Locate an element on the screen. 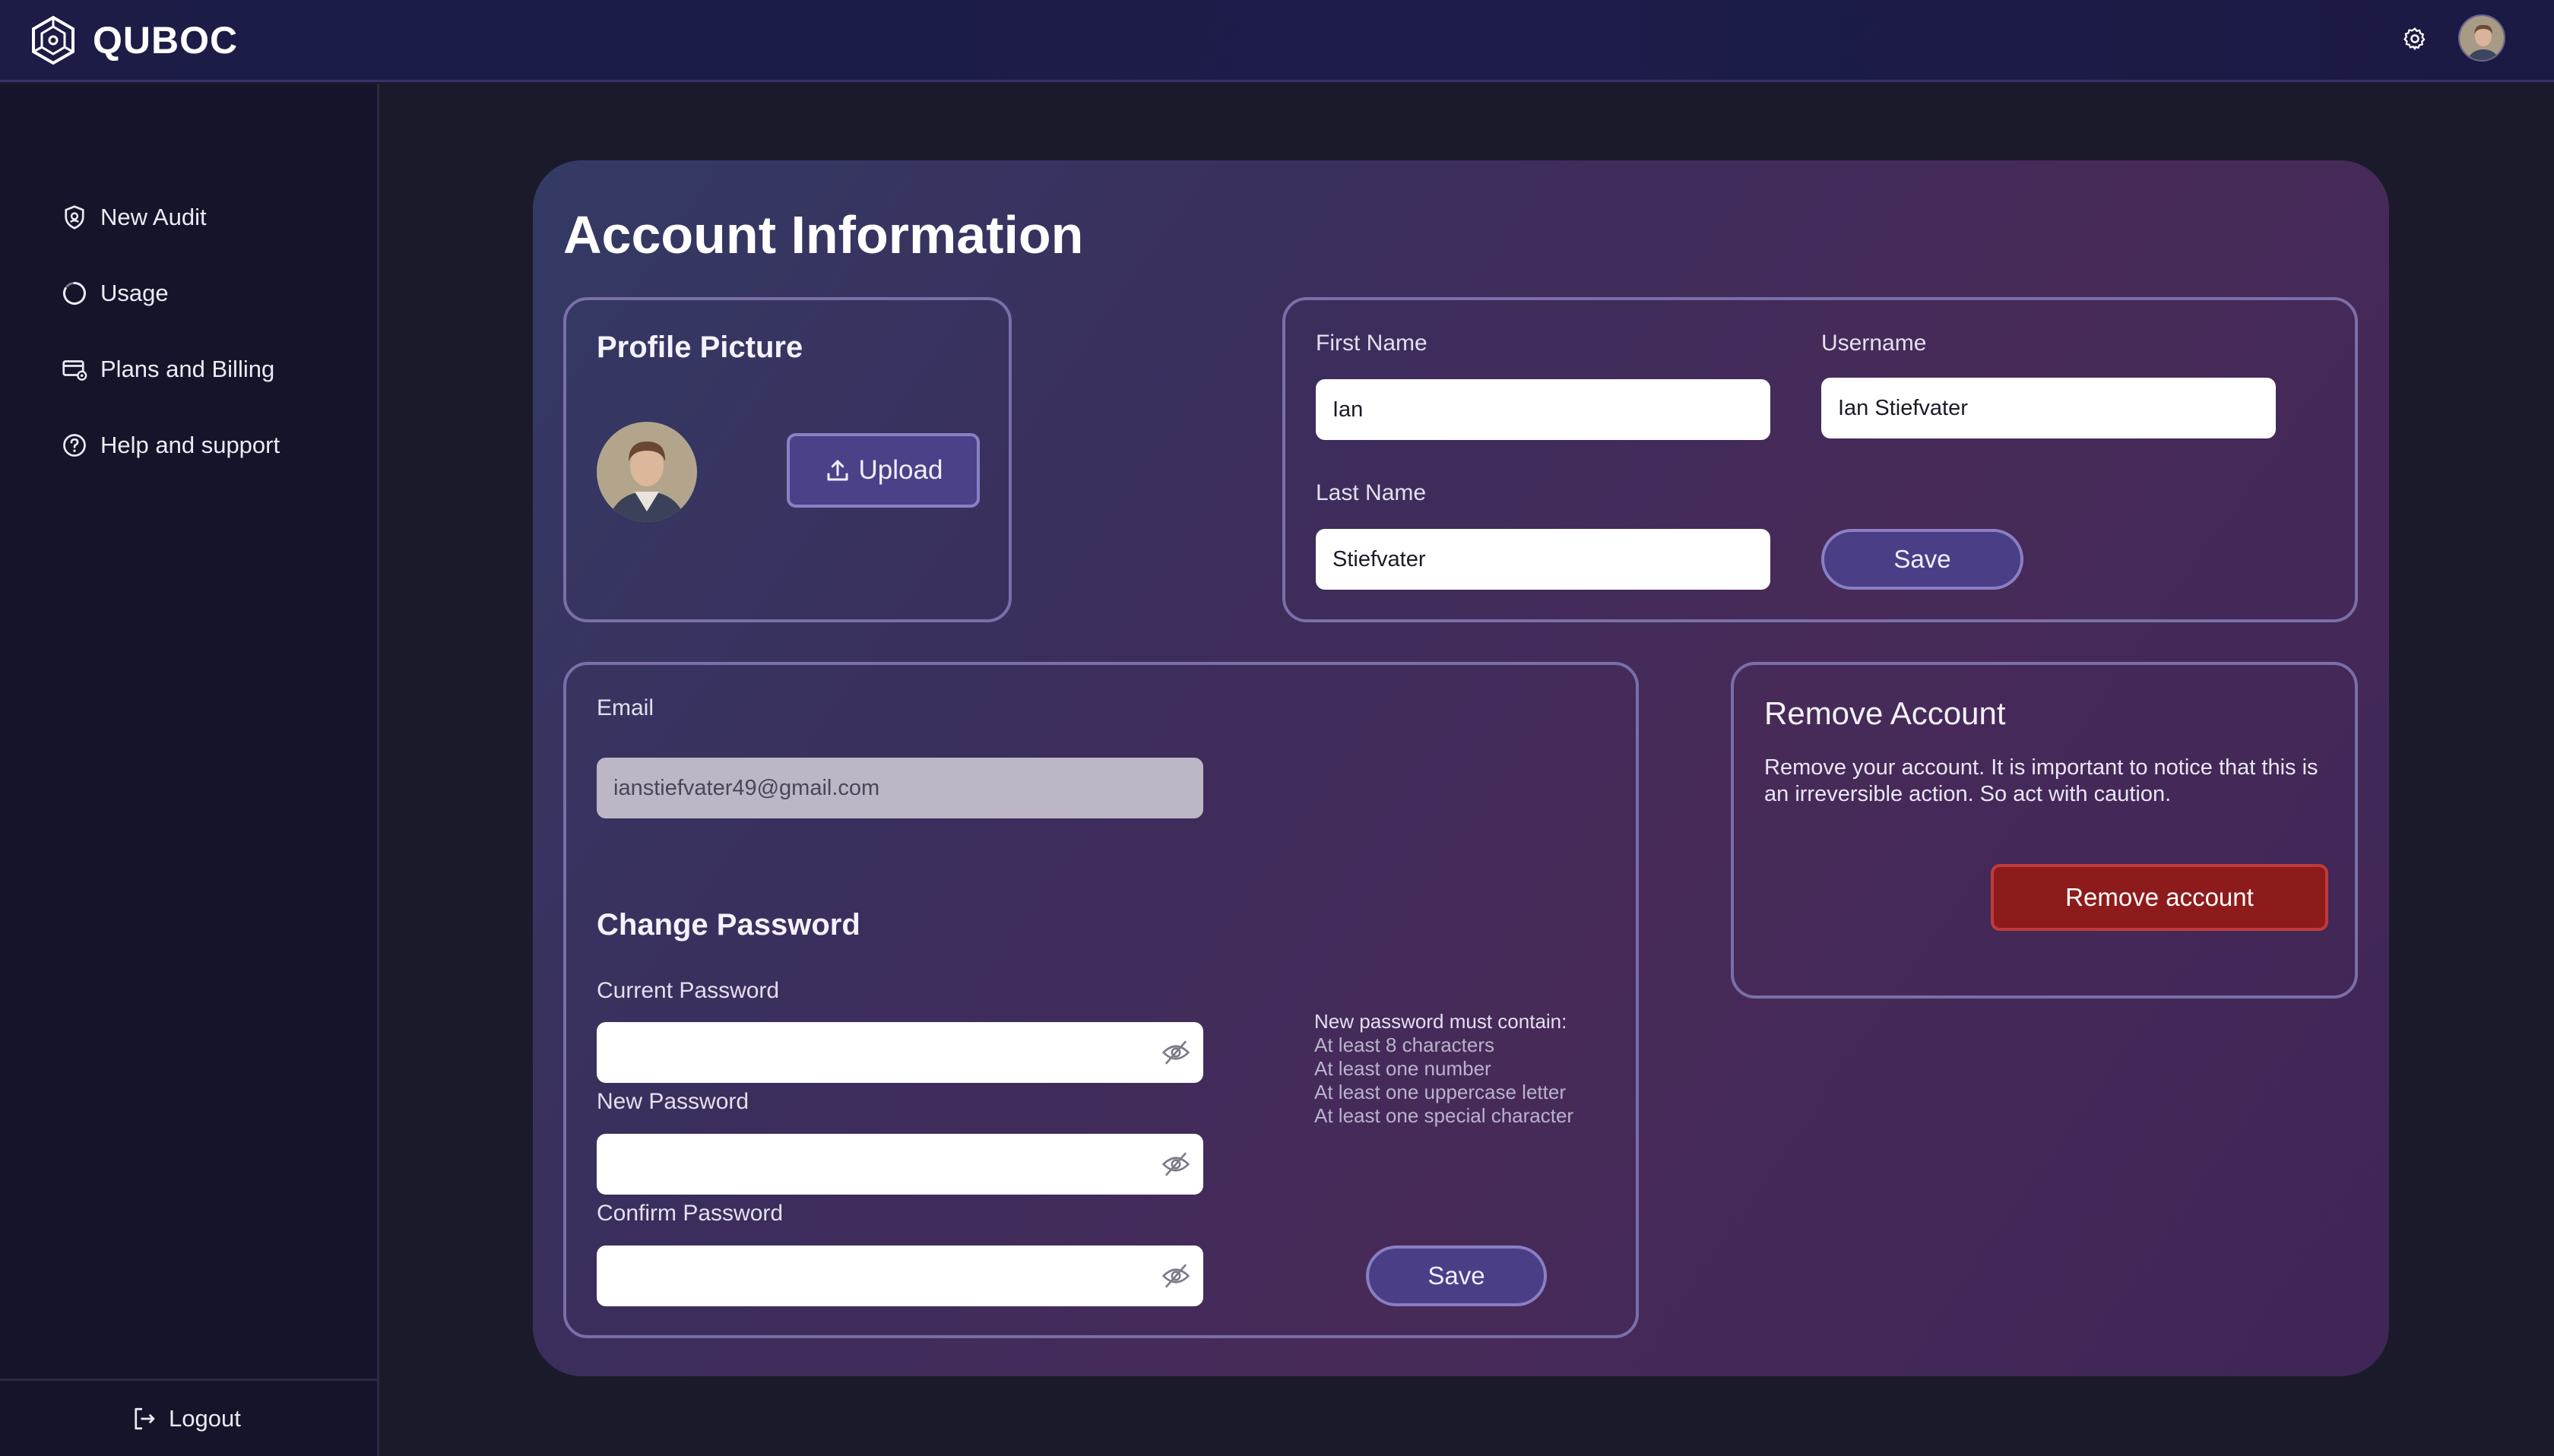 The height and width of the screenshot is (1456, 2554). sidebar-footer: Logout is located at coordinates (188, 1417).